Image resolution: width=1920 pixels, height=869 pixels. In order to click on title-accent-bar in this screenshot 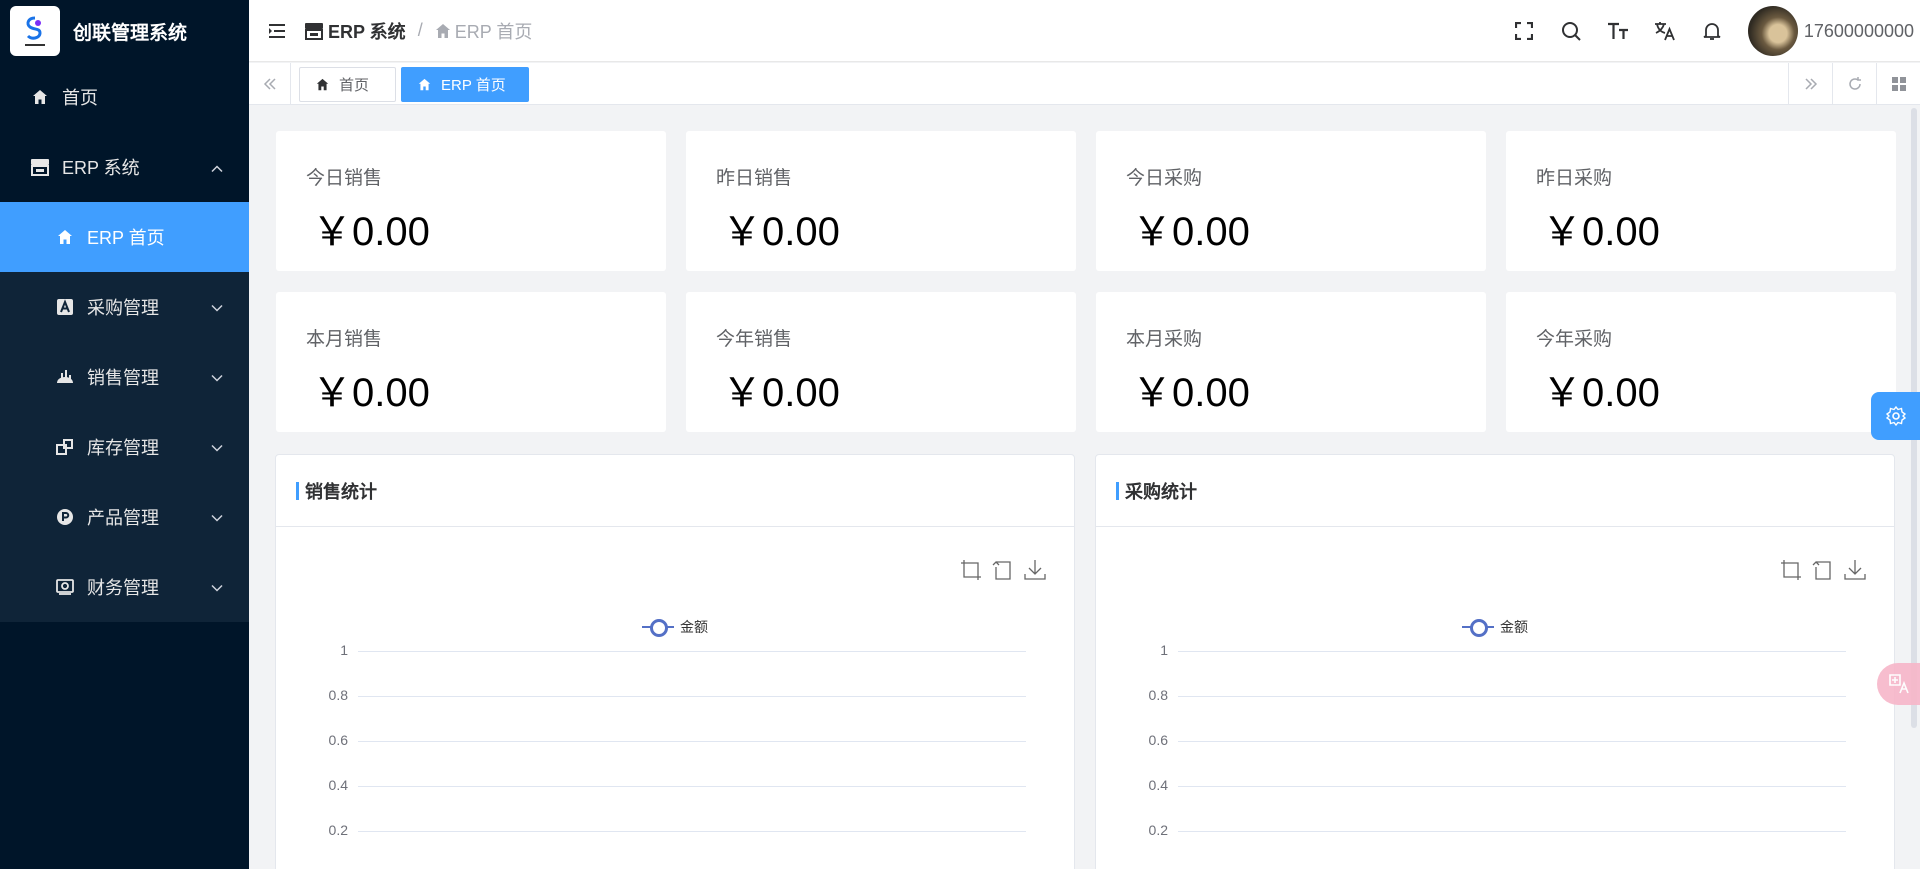, I will do `click(1117, 490)`.